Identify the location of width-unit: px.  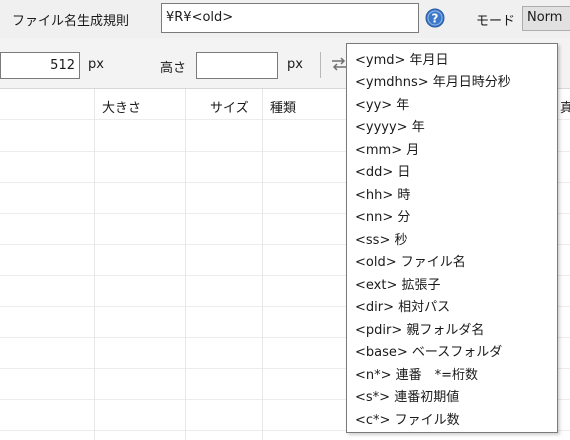
(96, 64).